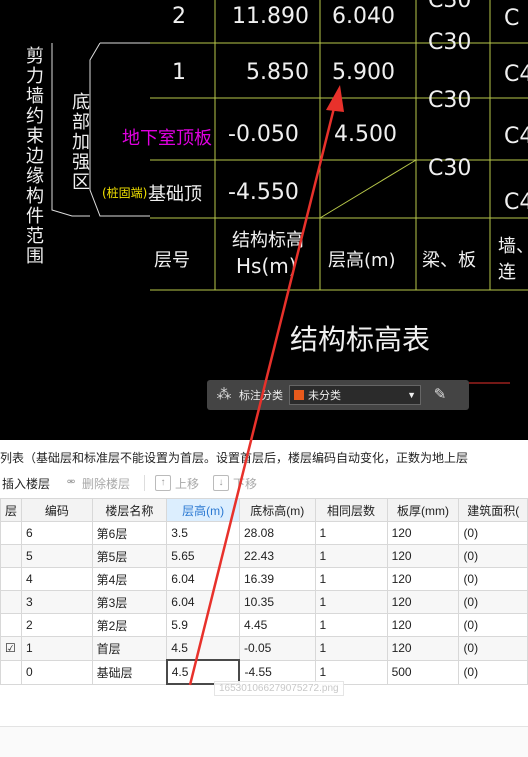  Describe the element at coordinates (277, 579) in the screenshot. I see `cell-bottom: 16.39` at that location.